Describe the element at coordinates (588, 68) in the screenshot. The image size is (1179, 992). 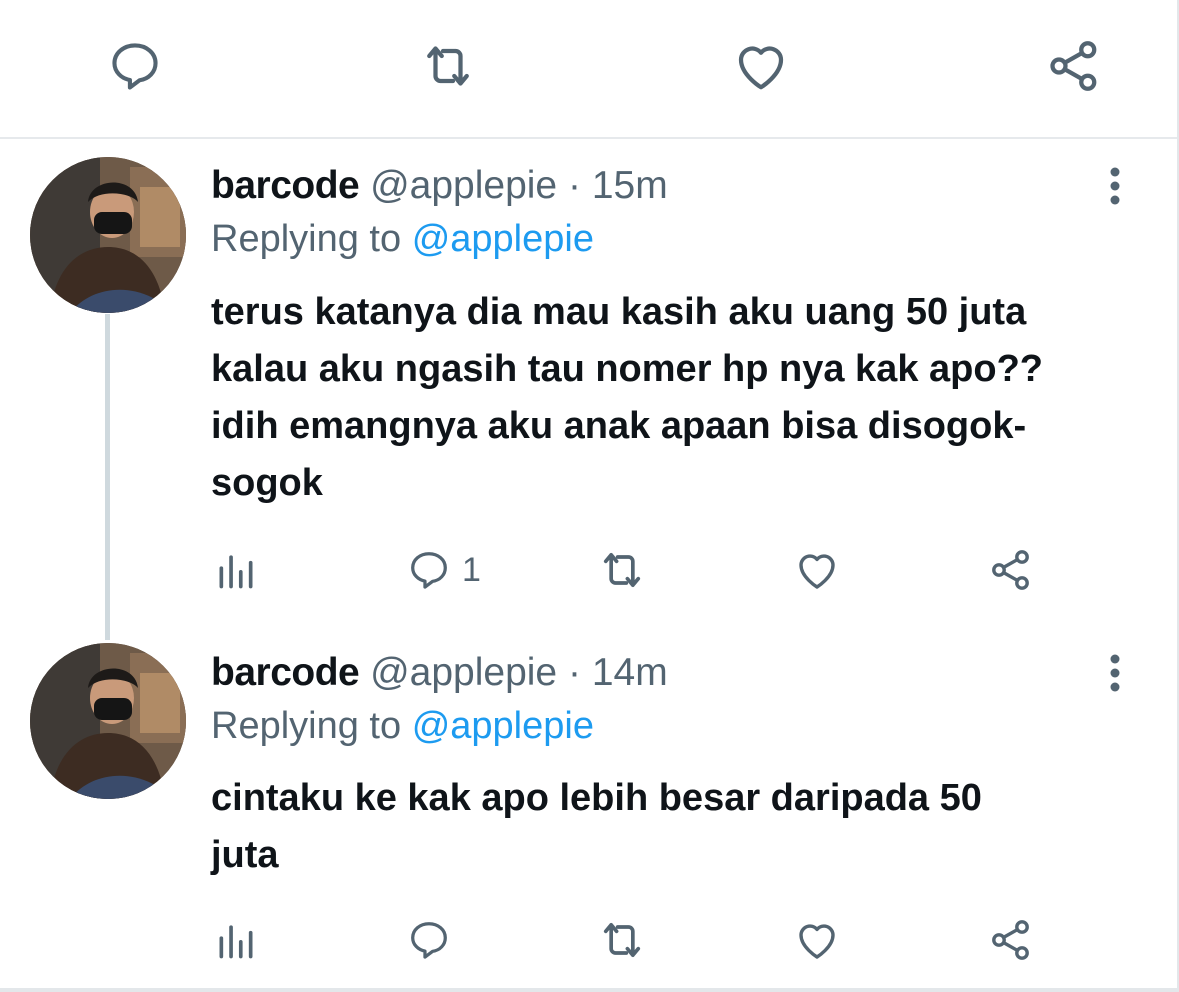
I see `top-action-bar` at that location.